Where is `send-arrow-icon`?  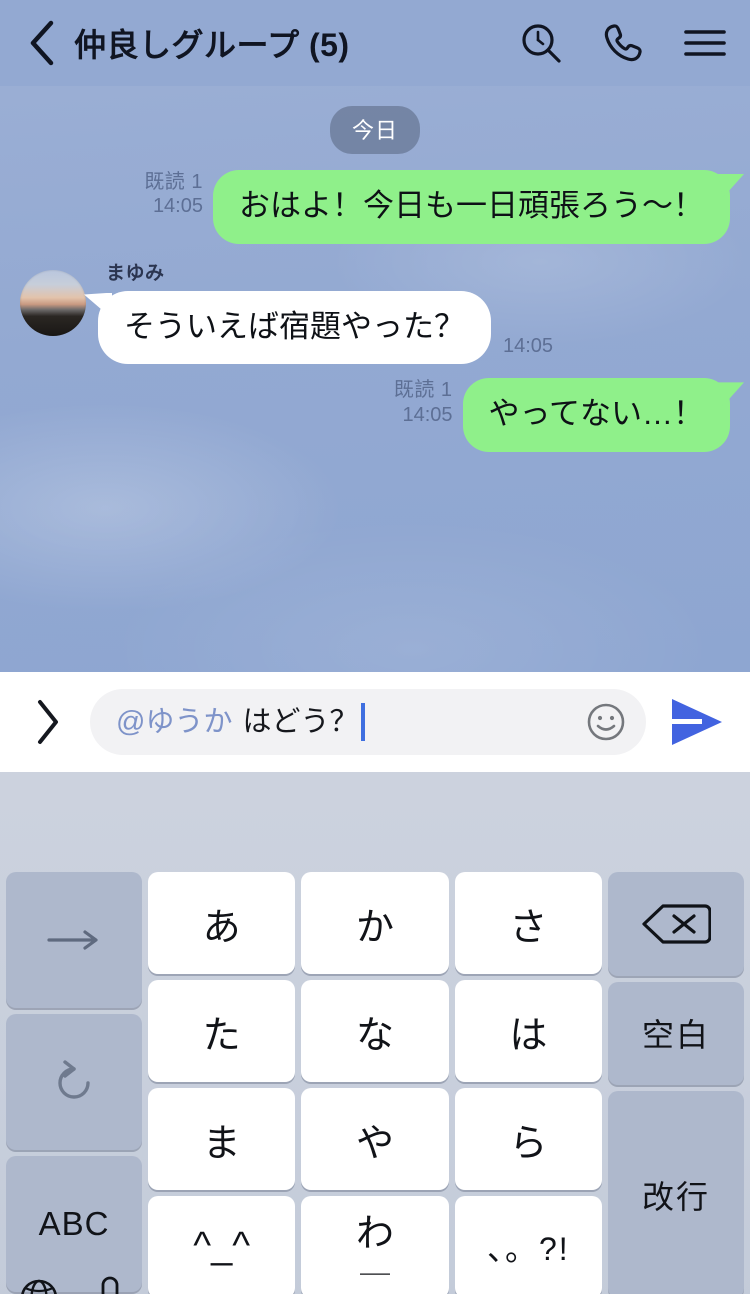 send-arrow-icon is located at coordinates (697, 722).